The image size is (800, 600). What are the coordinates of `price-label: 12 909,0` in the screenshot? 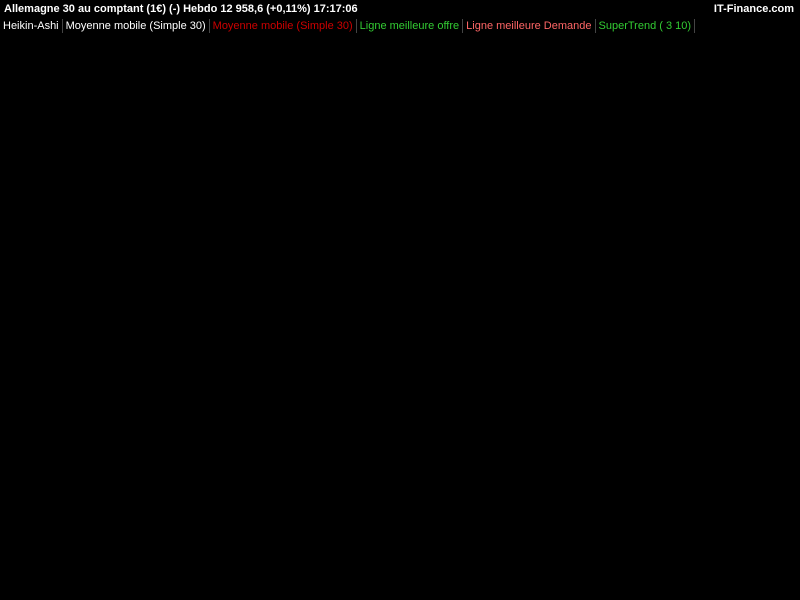 It's located at (772, 75).